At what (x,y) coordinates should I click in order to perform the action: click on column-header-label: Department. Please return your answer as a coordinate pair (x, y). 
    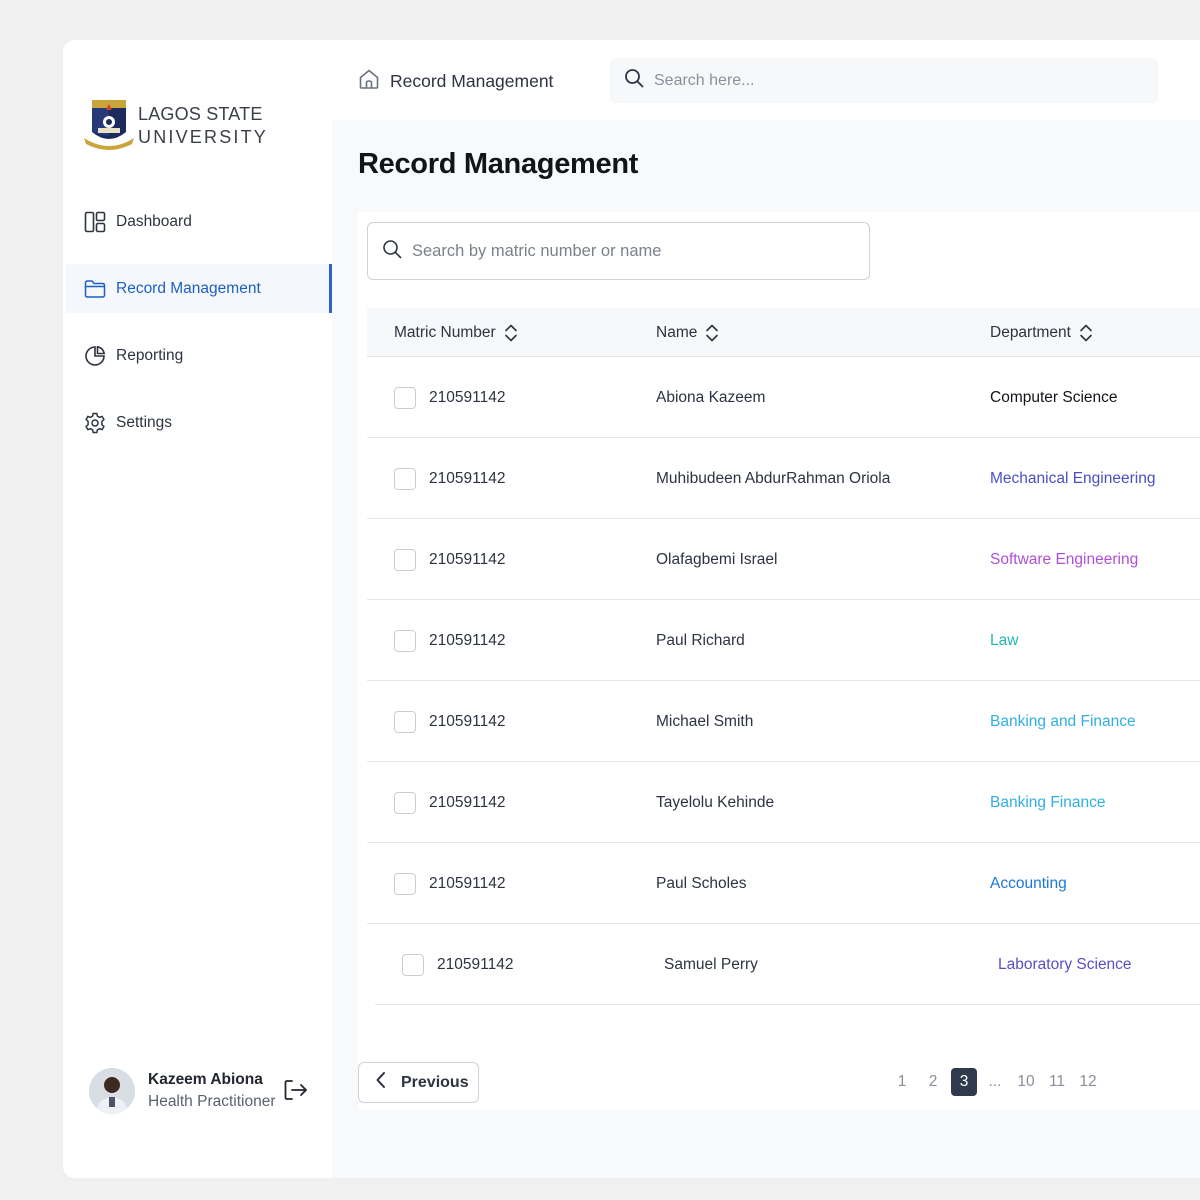
    Looking at the image, I should click on (1030, 332).